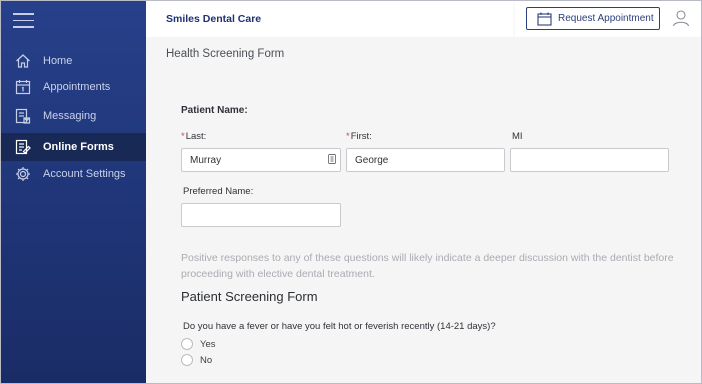  What do you see at coordinates (77, 87) in the screenshot?
I see `sidebar-item-label: Appointments` at bounding box center [77, 87].